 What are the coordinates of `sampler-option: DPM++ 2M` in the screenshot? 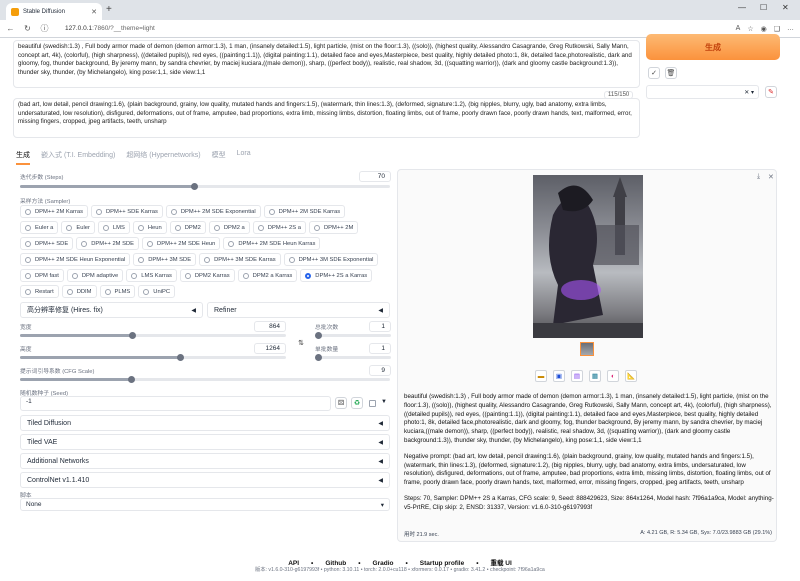 It's located at (333, 227).